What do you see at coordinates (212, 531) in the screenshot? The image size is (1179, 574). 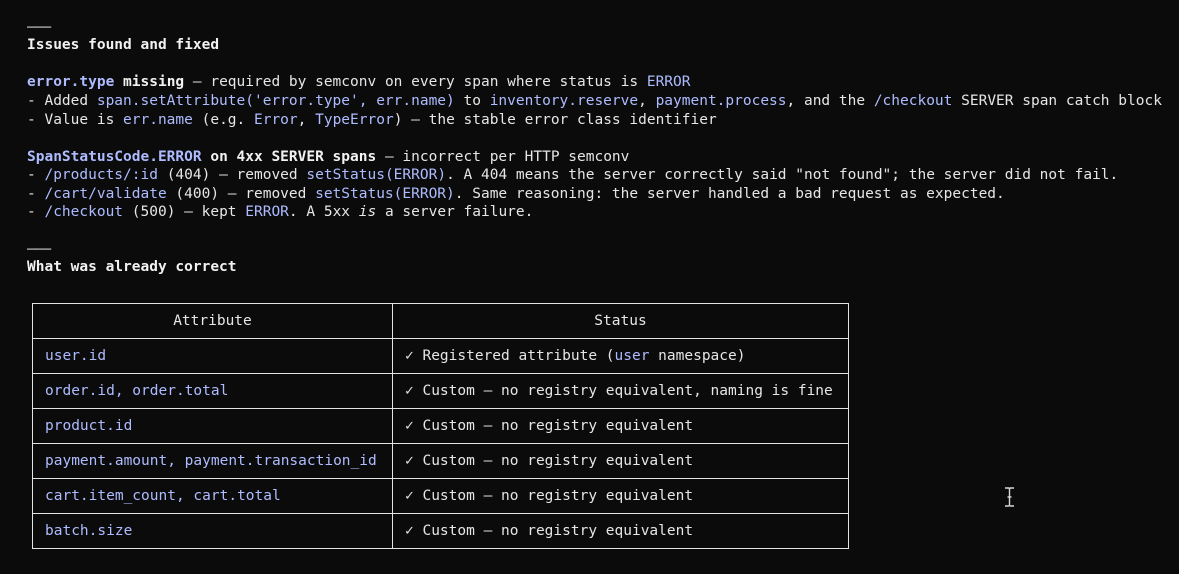 I see `attribute-cell: batch.size` at bounding box center [212, 531].